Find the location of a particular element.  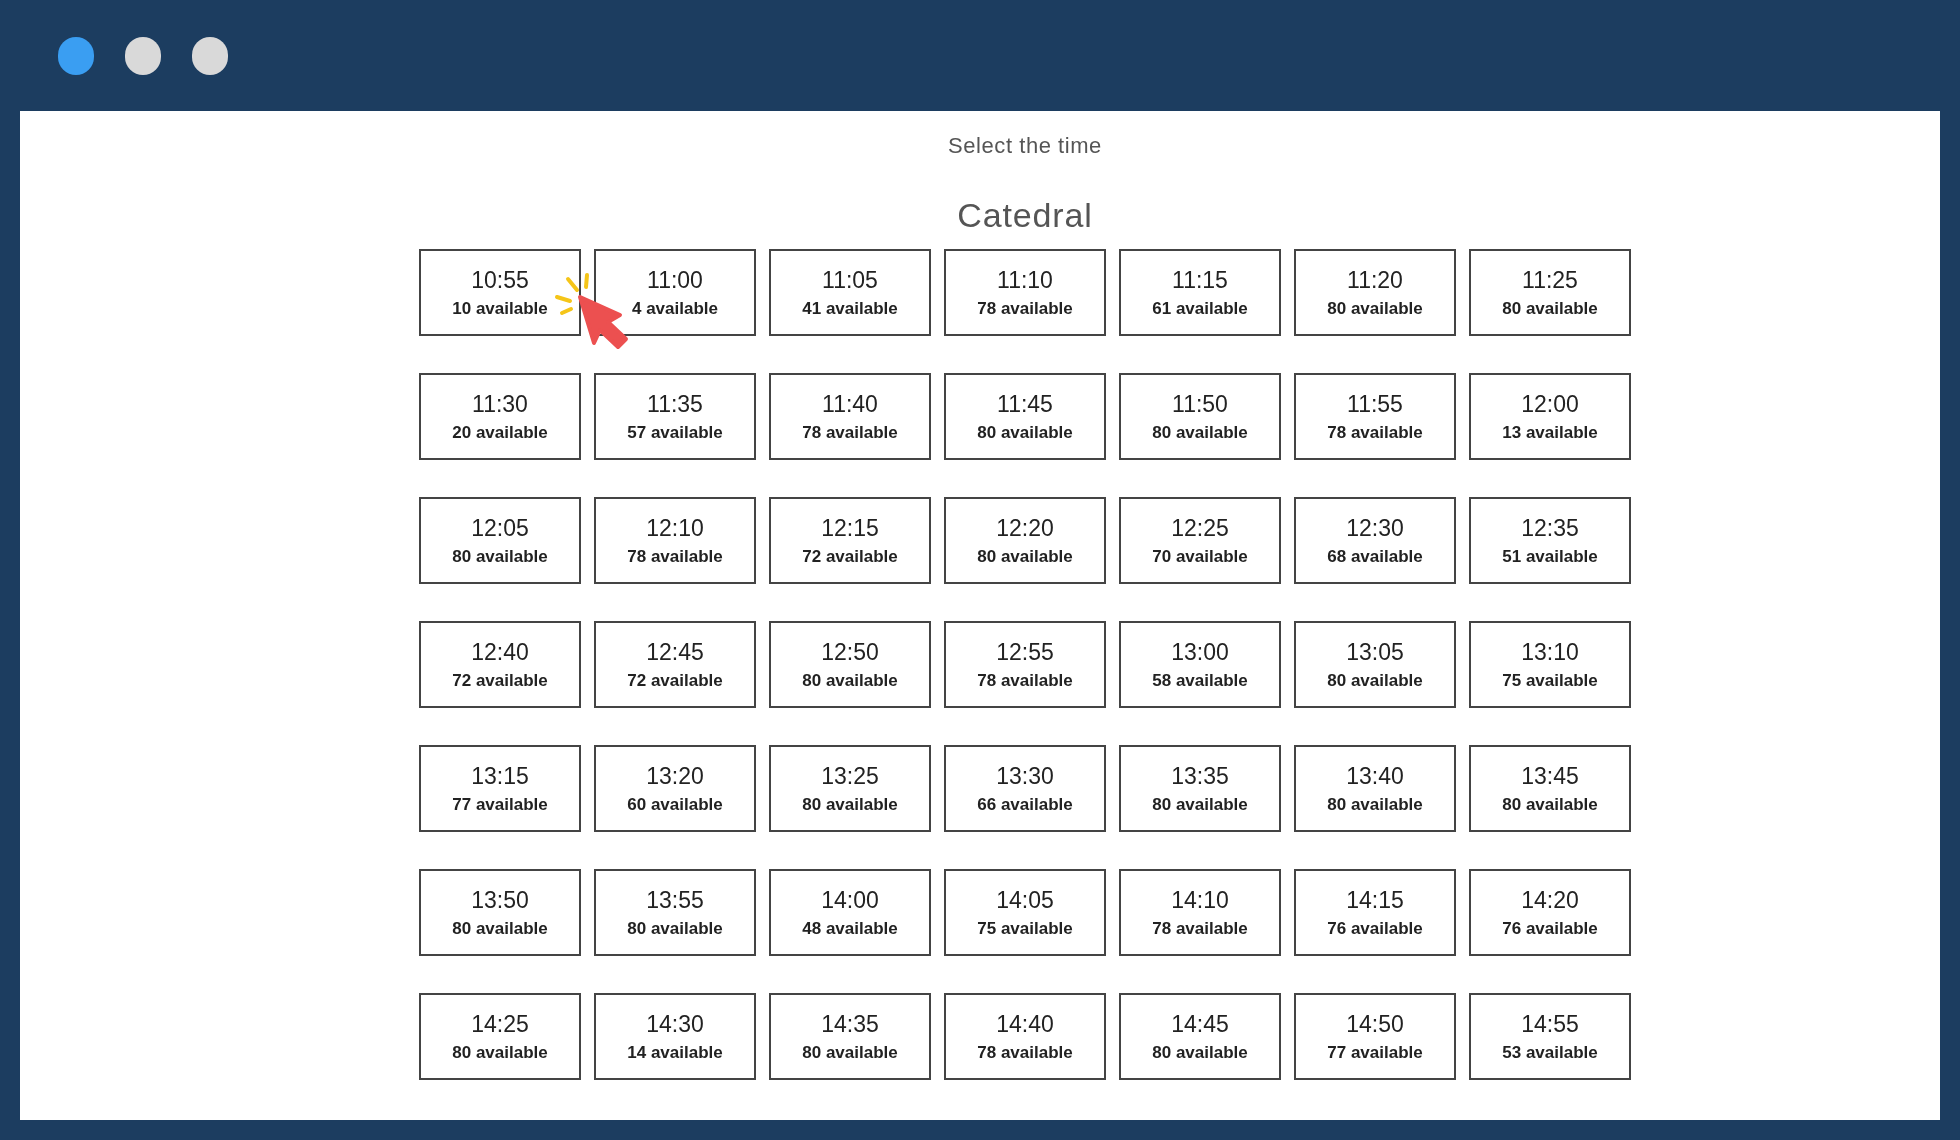

time-slot-button: 11:50 80 available is located at coordinates (1200, 416).